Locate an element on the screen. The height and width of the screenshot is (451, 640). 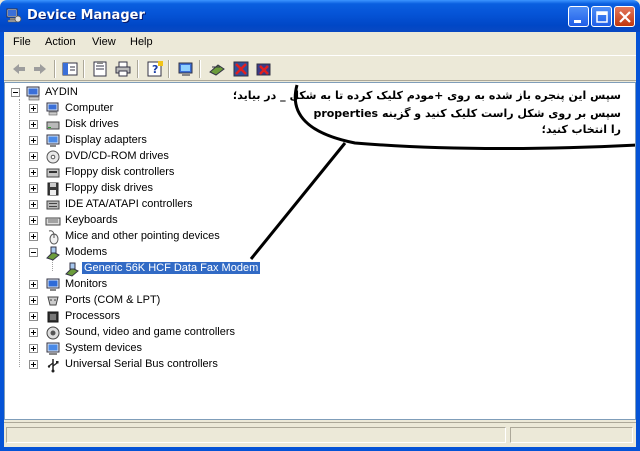
tree-item-dvd-cdrom-drives: DVD/CD-ROM drives is located at coordinates (155, 157).